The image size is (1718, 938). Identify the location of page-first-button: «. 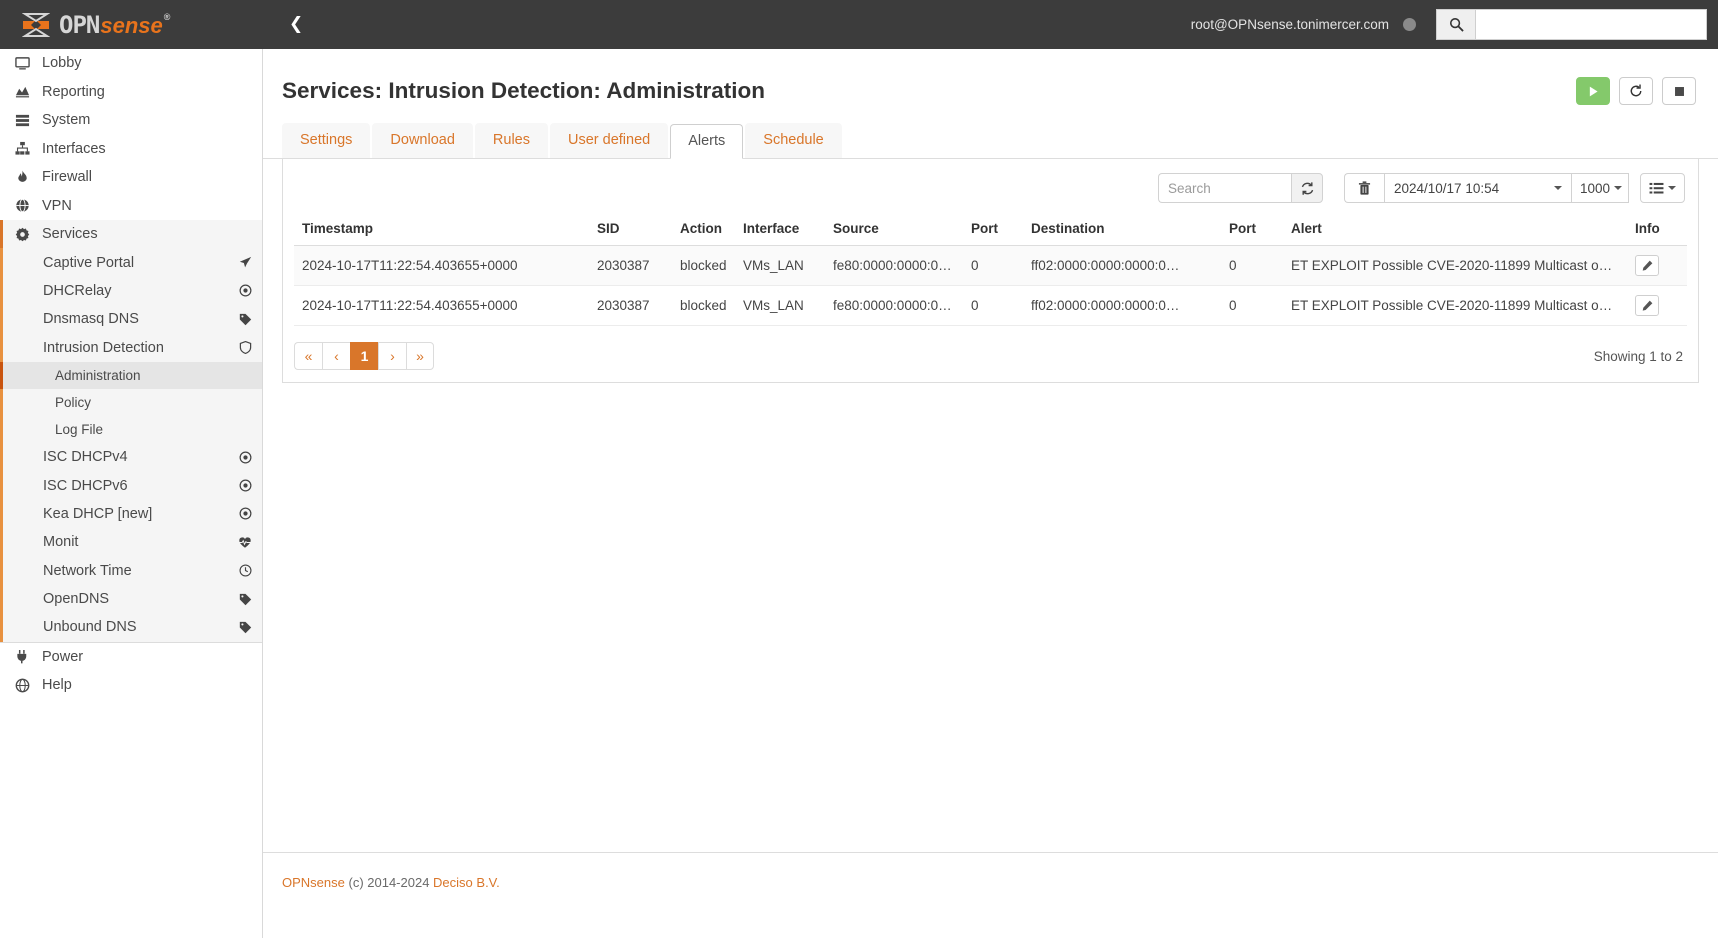
(308, 356).